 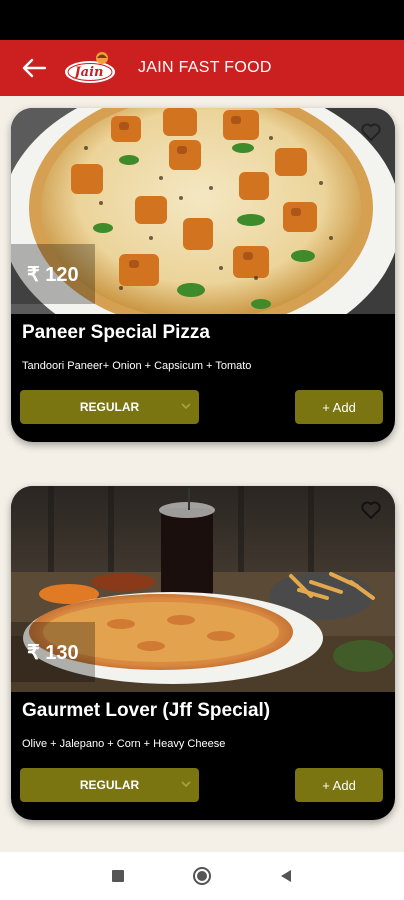 I want to click on arrow-left-icon, so click(x=34, y=68).